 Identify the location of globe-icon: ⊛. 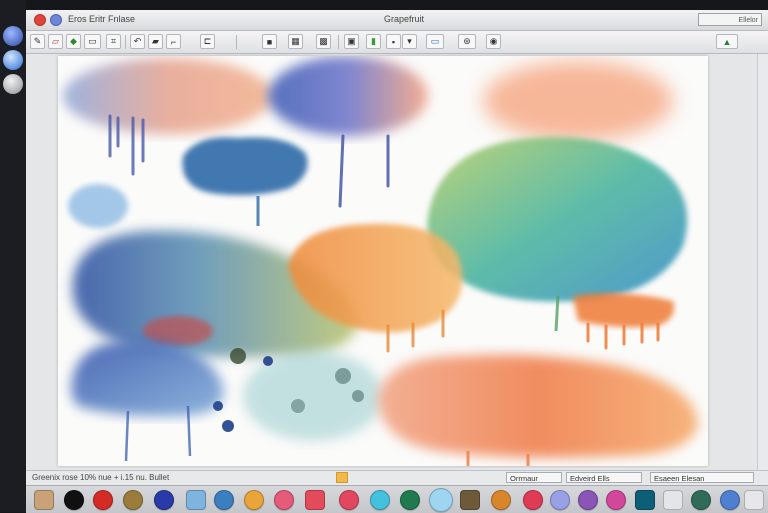
(467, 41).